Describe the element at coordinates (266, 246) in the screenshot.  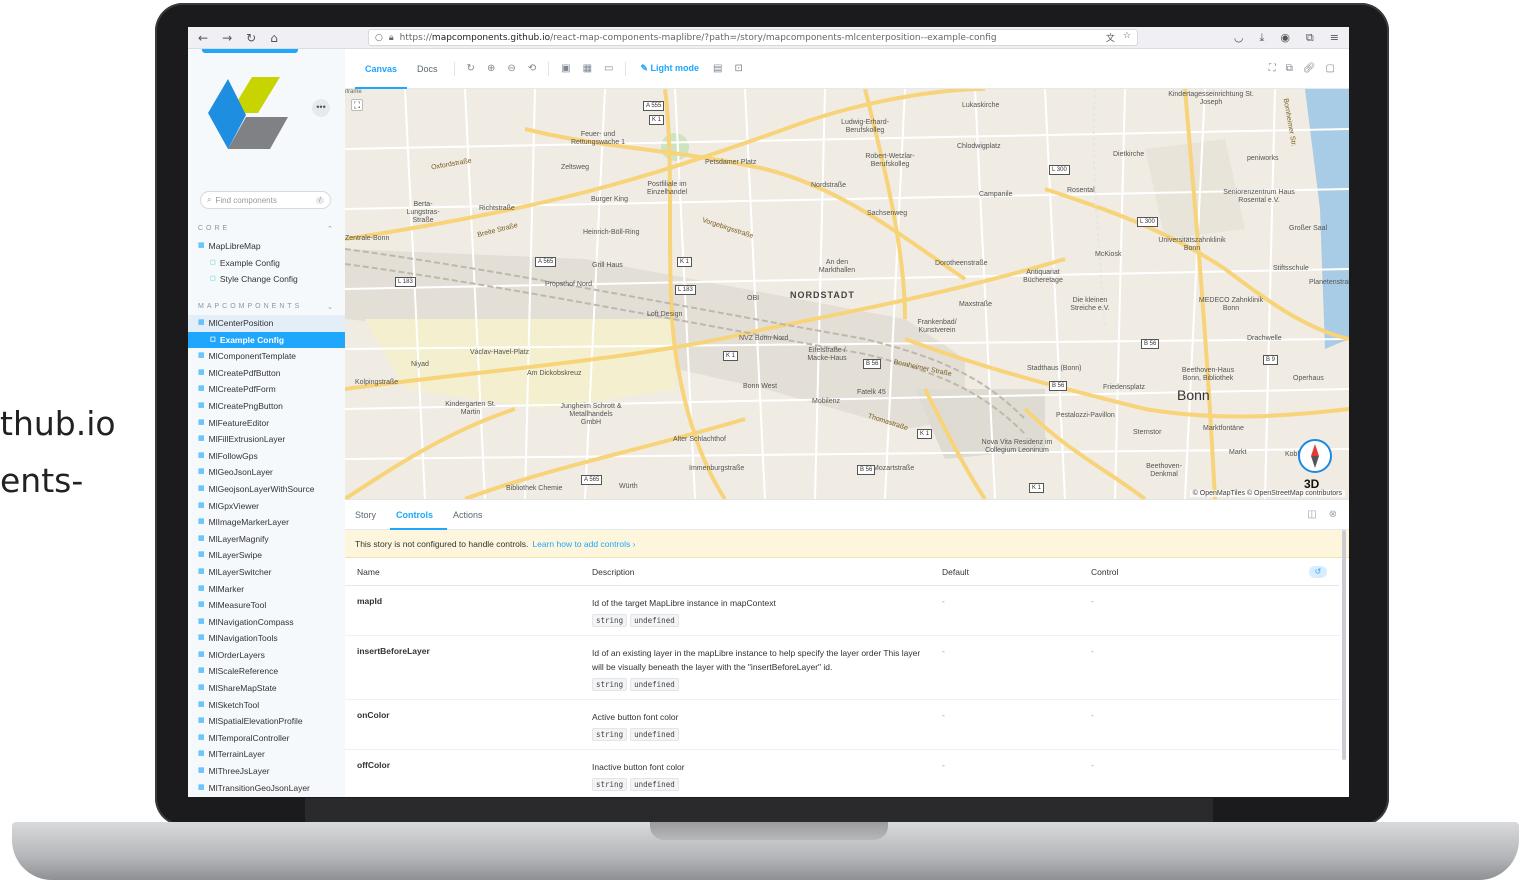
I see `sidebar-component-item: ▦ MapLibreMap` at that location.